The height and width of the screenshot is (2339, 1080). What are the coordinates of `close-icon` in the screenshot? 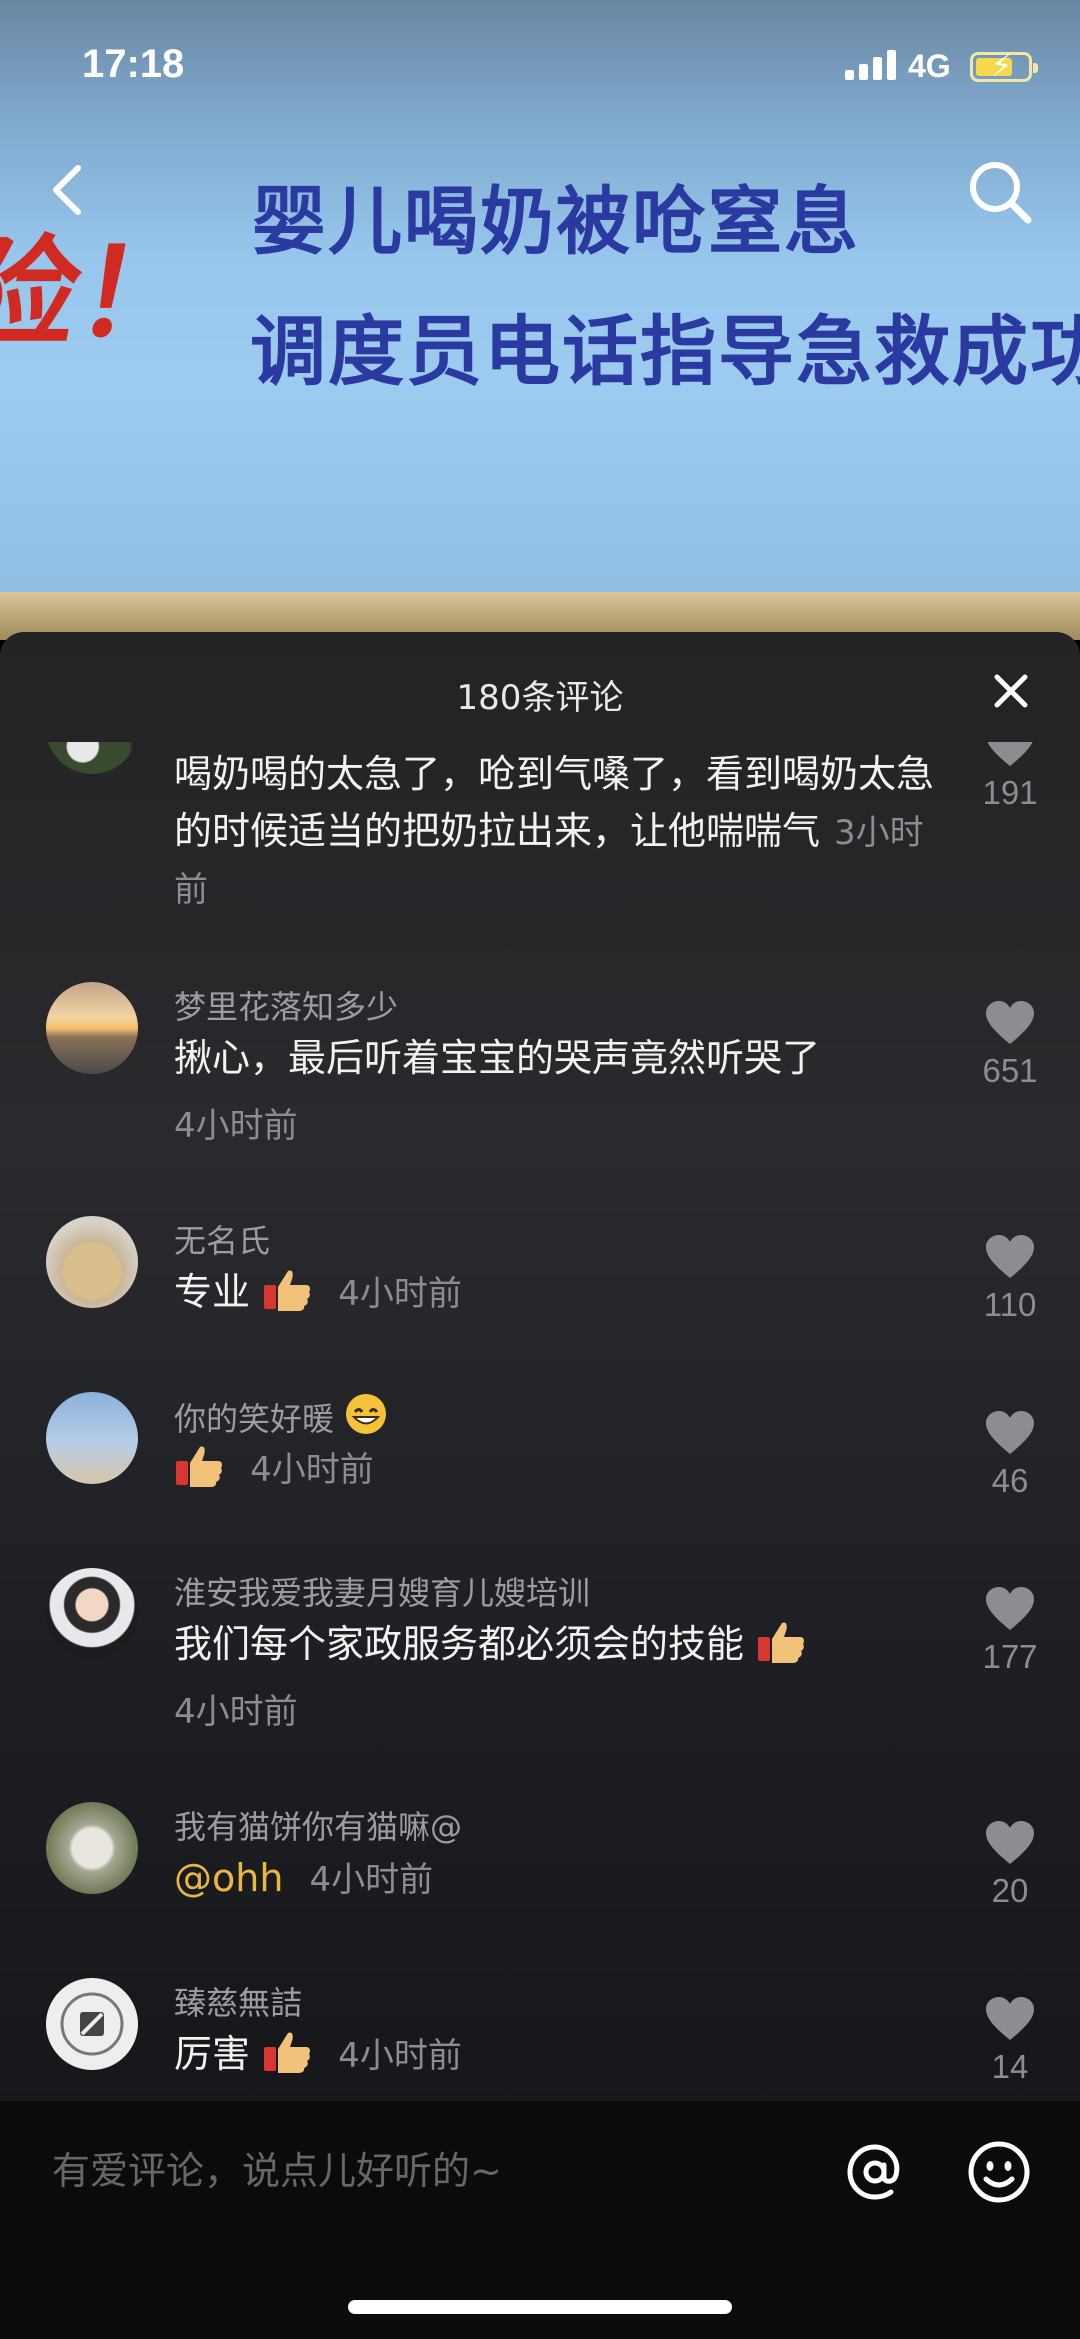 It's located at (1011, 691).